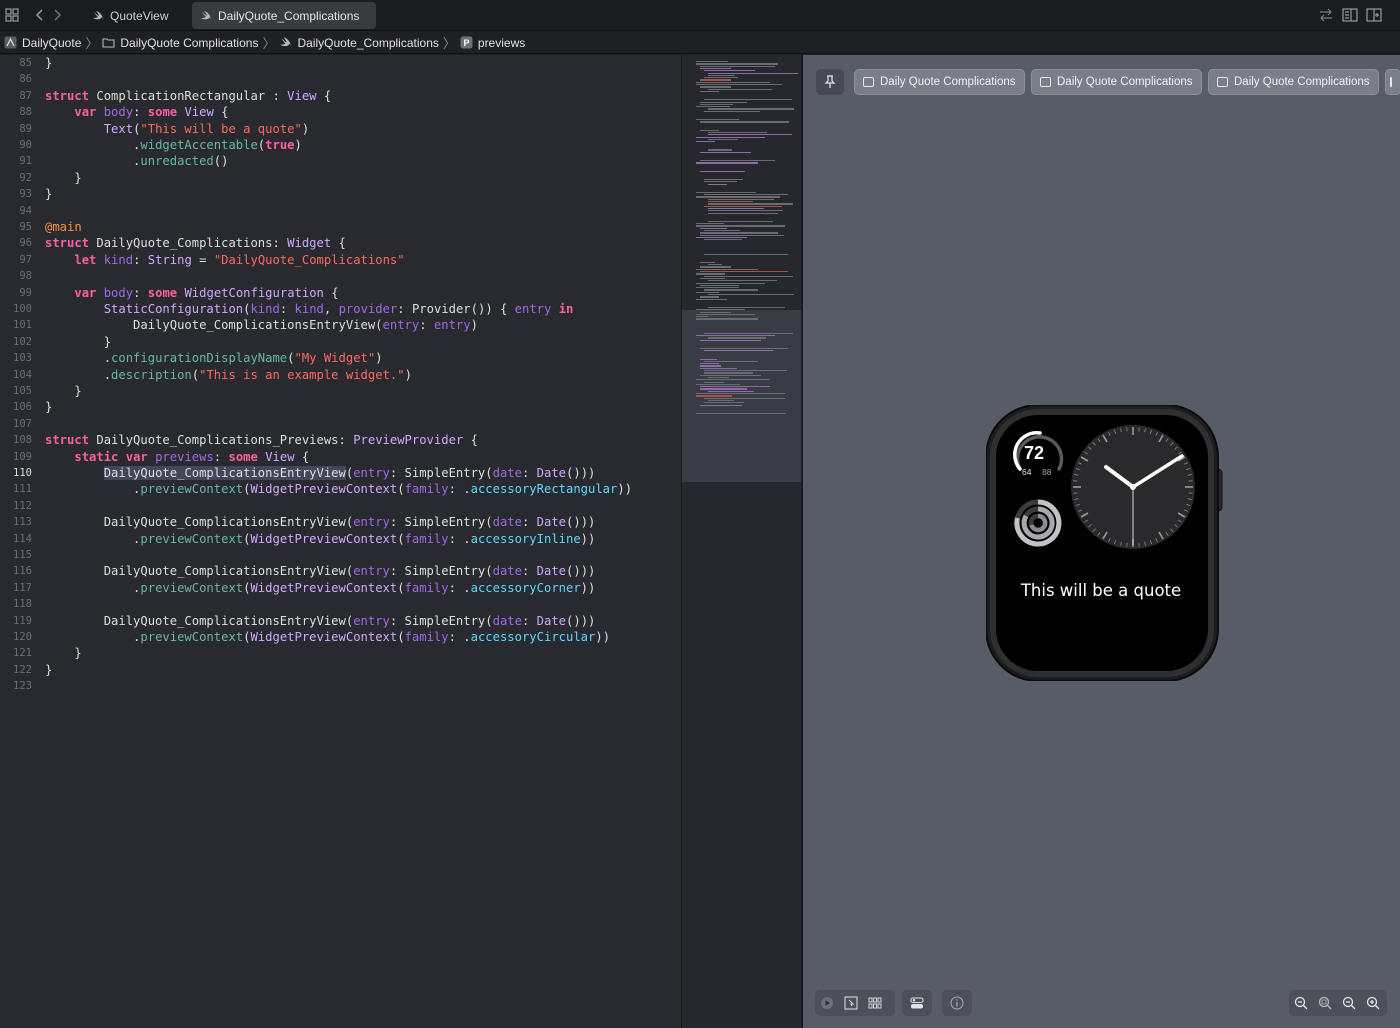  Describe the element at coordinates (741, 541) in the screenshot. I see `minimap` at that location.